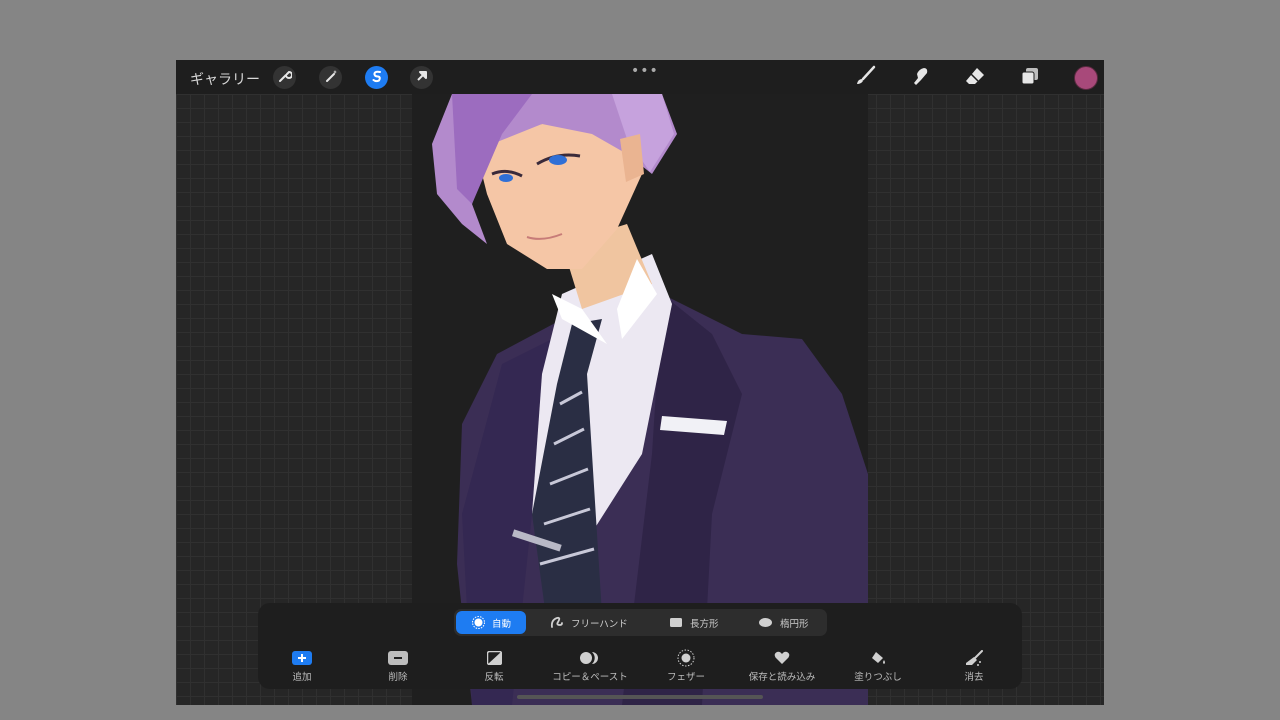 This screenshot has width=1280, height=720. I want to click on mode-freehand-label: フリーハンド, so click(599, 624).